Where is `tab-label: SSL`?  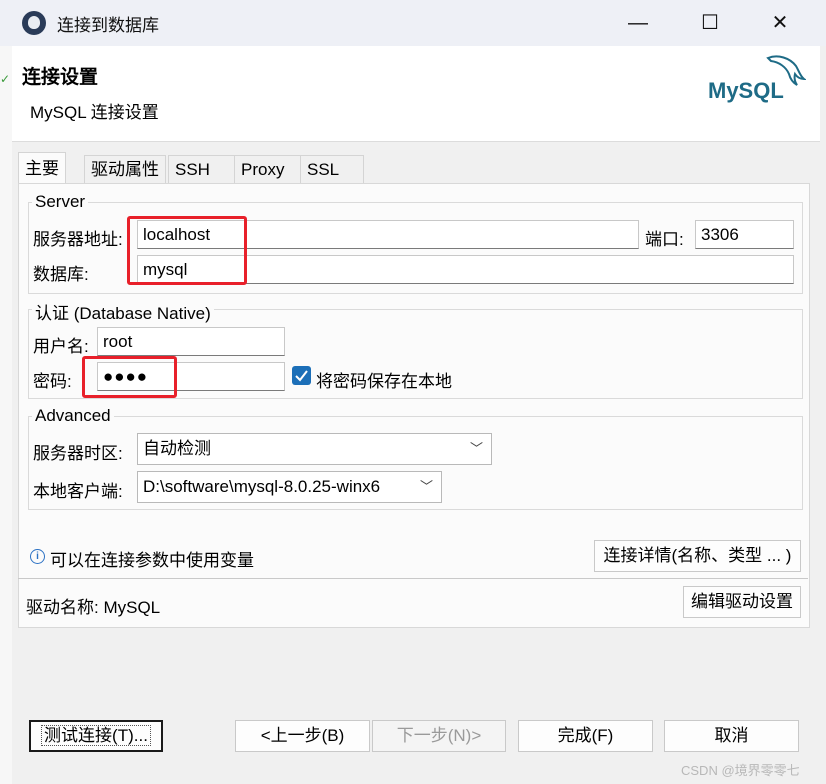
tab-label: SSL is located at coordinates (323, 169).